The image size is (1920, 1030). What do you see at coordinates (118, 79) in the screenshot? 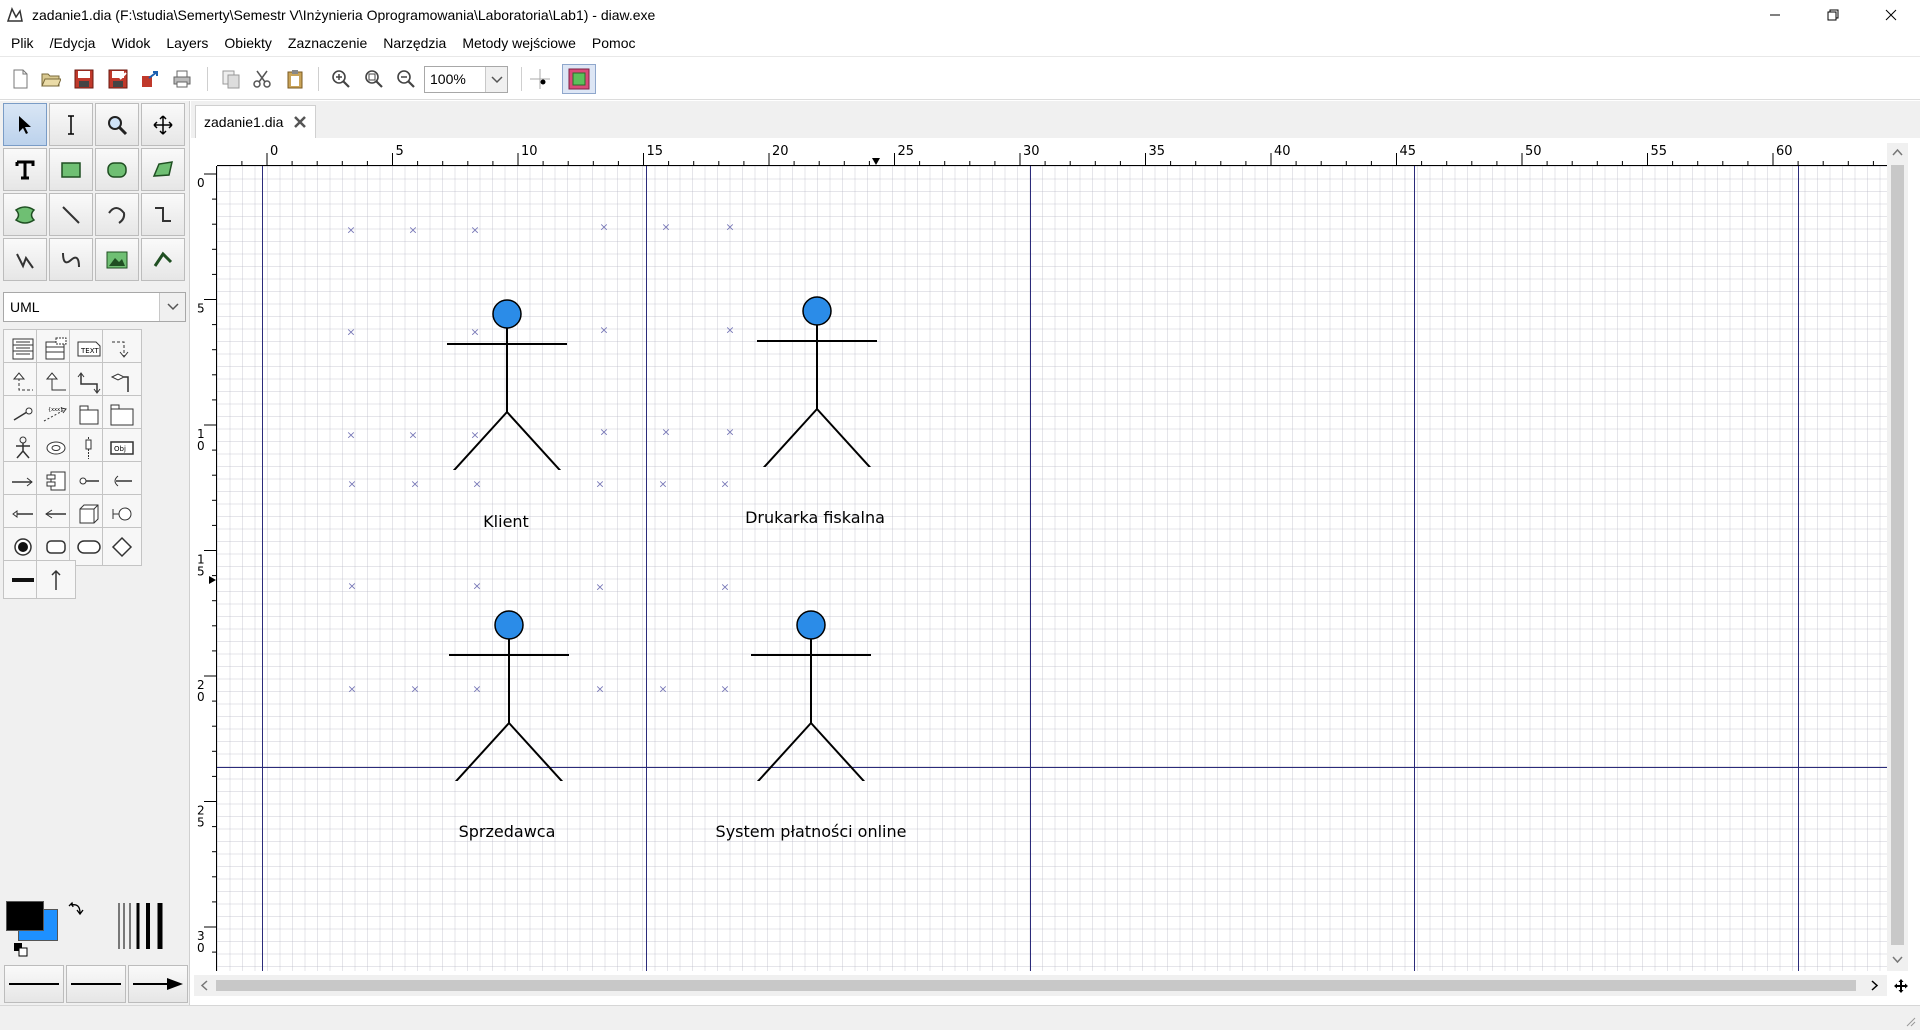
I see `save-as-button` at bounding box center [118, 79].